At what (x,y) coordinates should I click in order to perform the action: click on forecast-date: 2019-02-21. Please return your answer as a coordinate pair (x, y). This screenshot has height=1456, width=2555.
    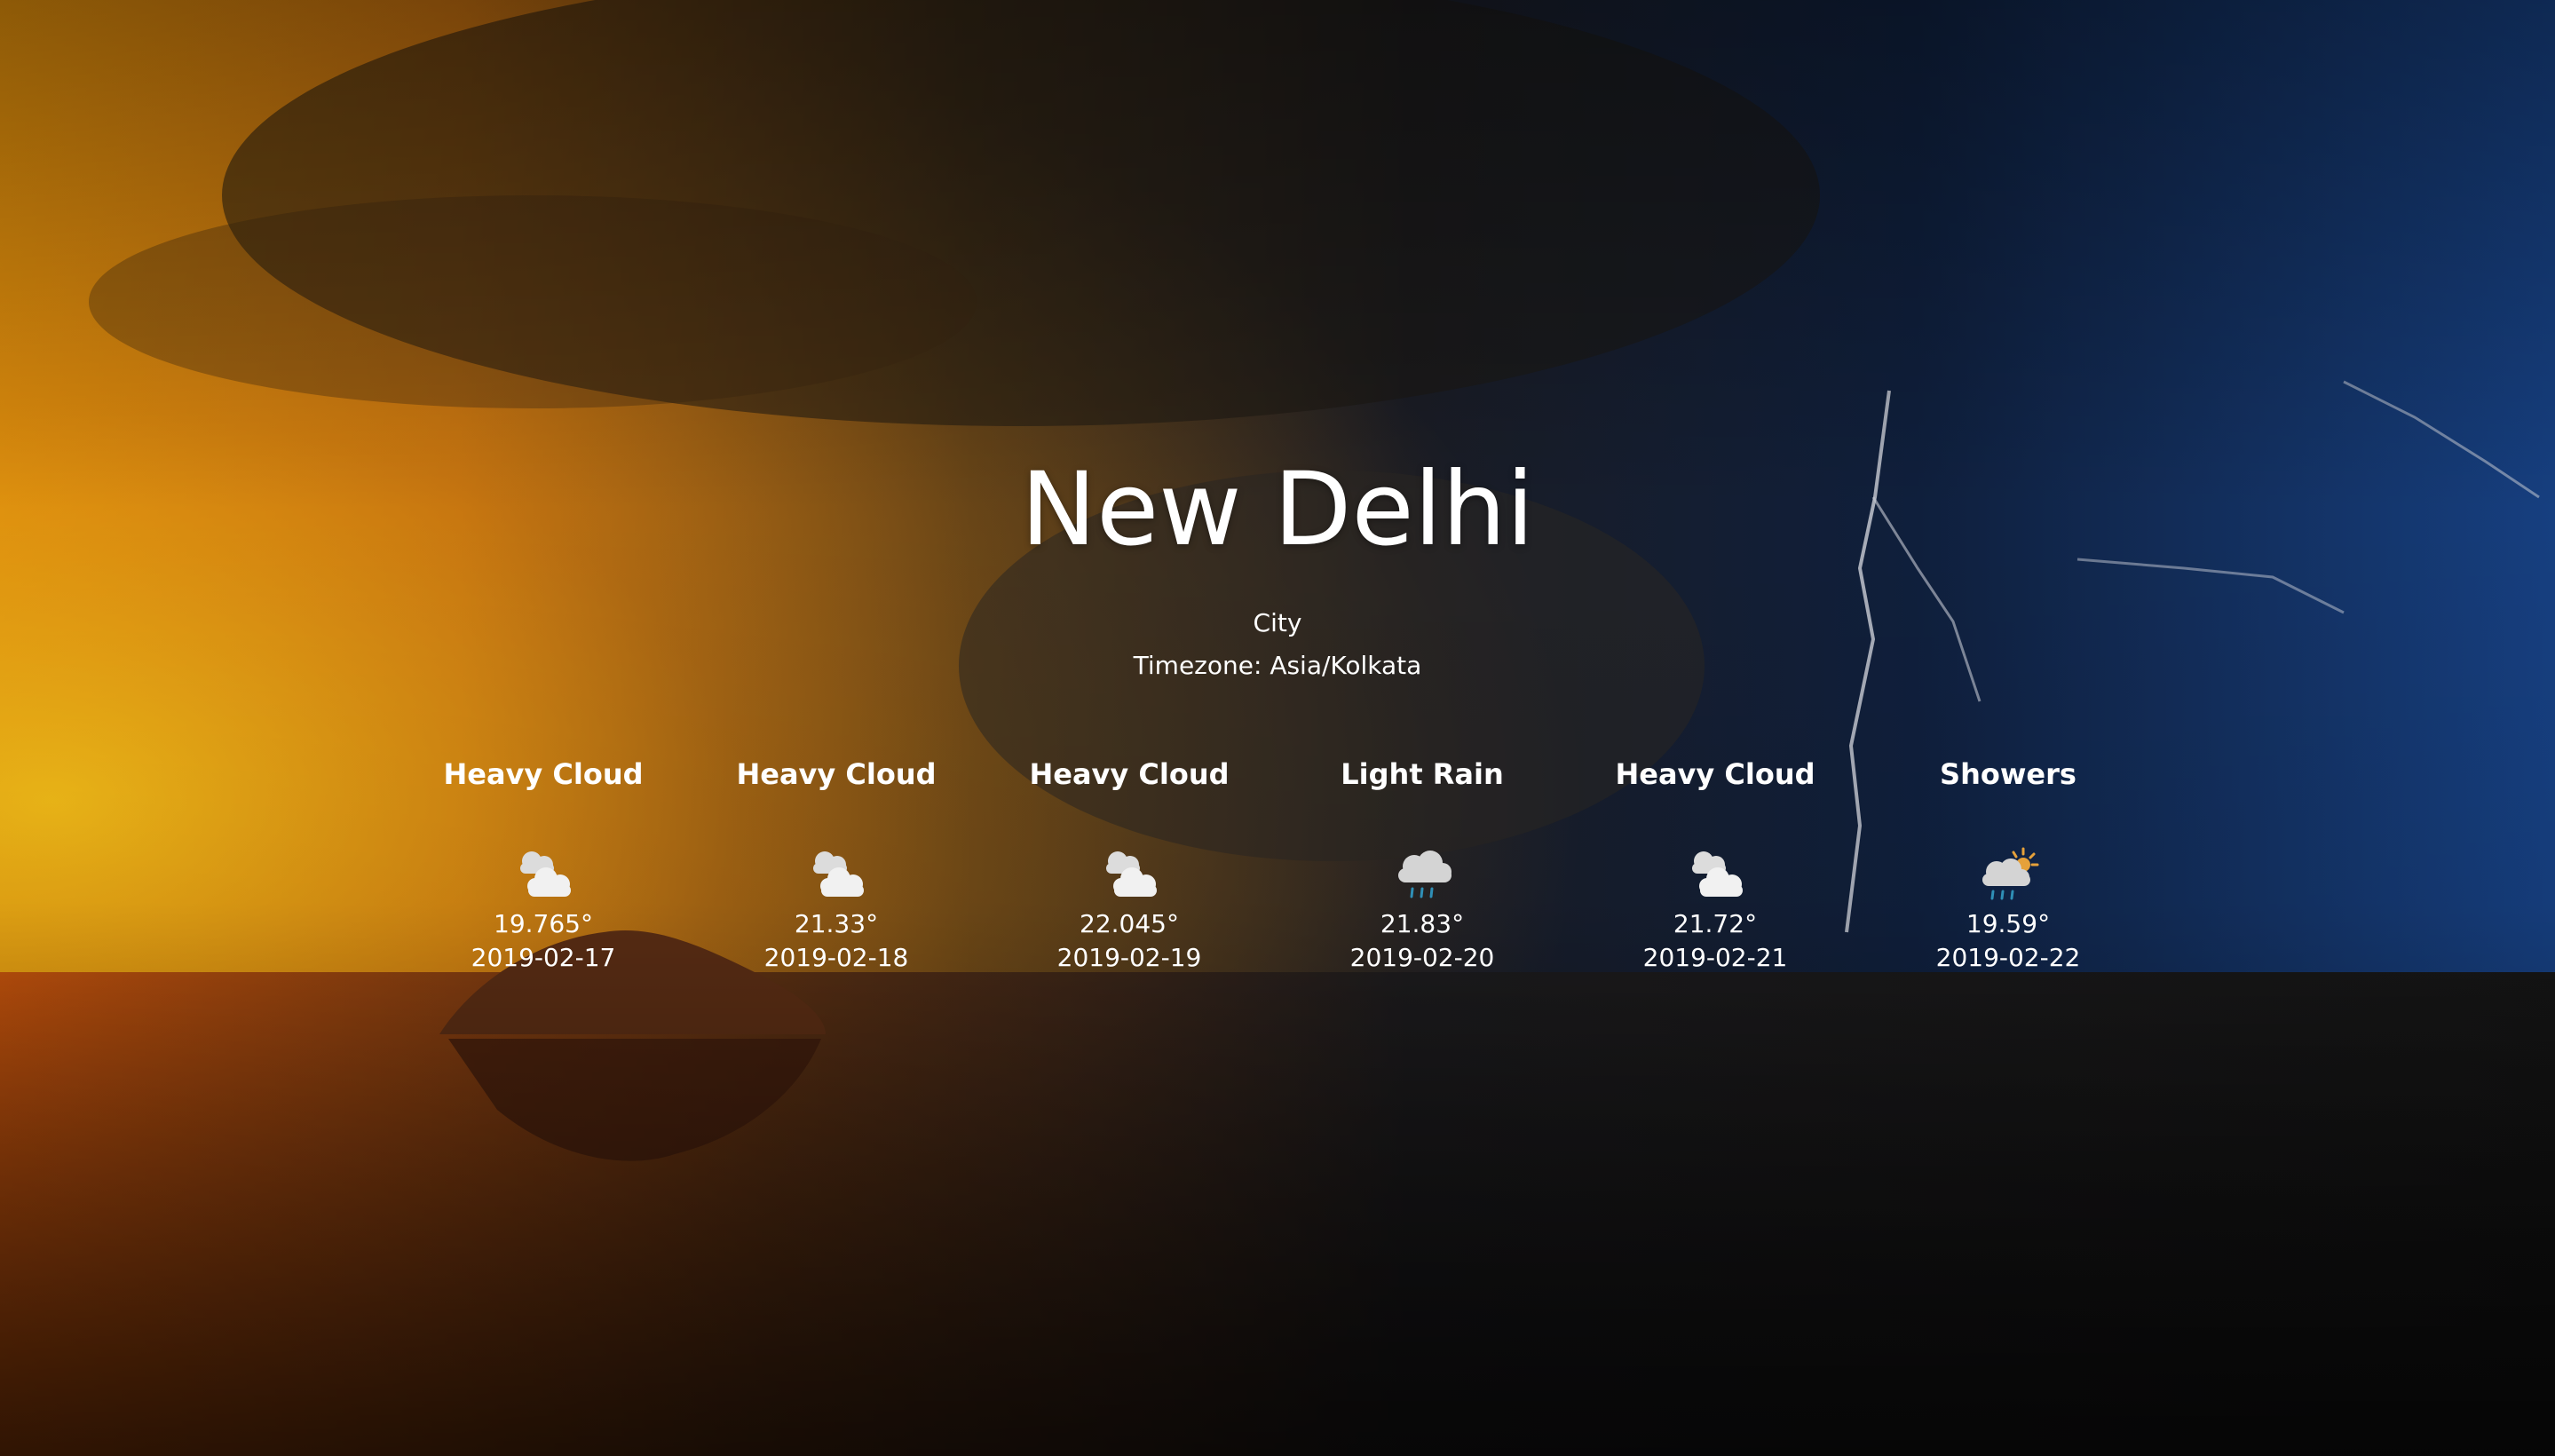
    Looking at the image, I should click on (1715, 957).